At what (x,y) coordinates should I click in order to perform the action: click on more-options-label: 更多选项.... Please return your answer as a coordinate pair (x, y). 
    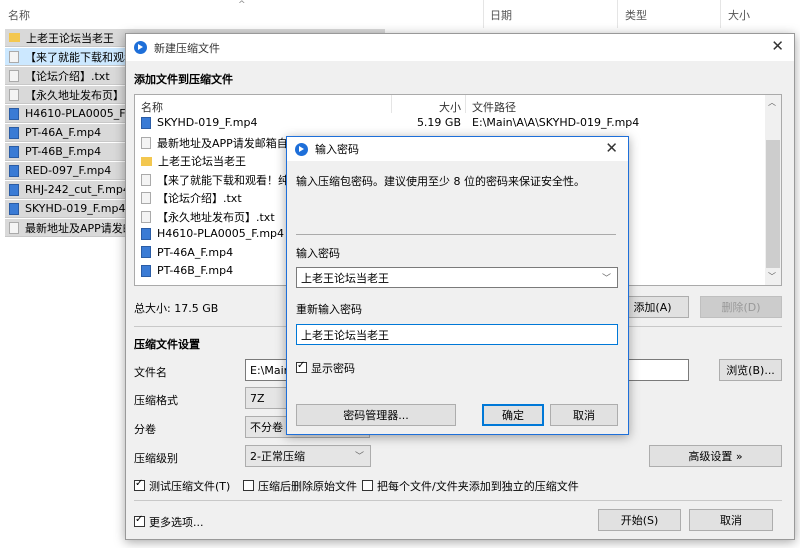
    Looking at the image, I should click on (176, 522).